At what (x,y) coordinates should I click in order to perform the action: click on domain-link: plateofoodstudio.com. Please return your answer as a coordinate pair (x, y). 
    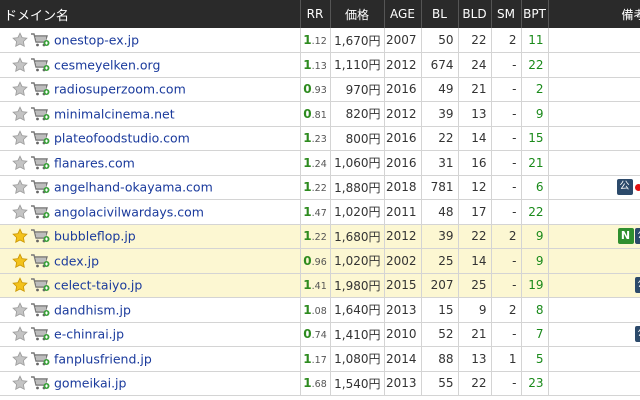
    Looking at the image, I should click on (122, 138).